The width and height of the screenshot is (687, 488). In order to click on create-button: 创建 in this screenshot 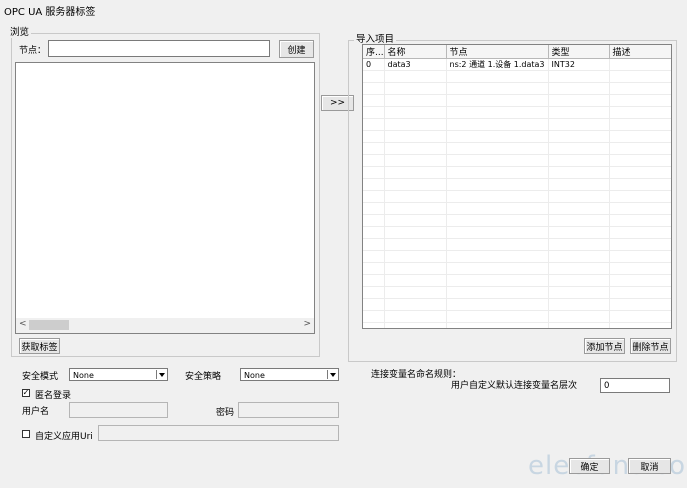, I will do `click(296, 49)`.